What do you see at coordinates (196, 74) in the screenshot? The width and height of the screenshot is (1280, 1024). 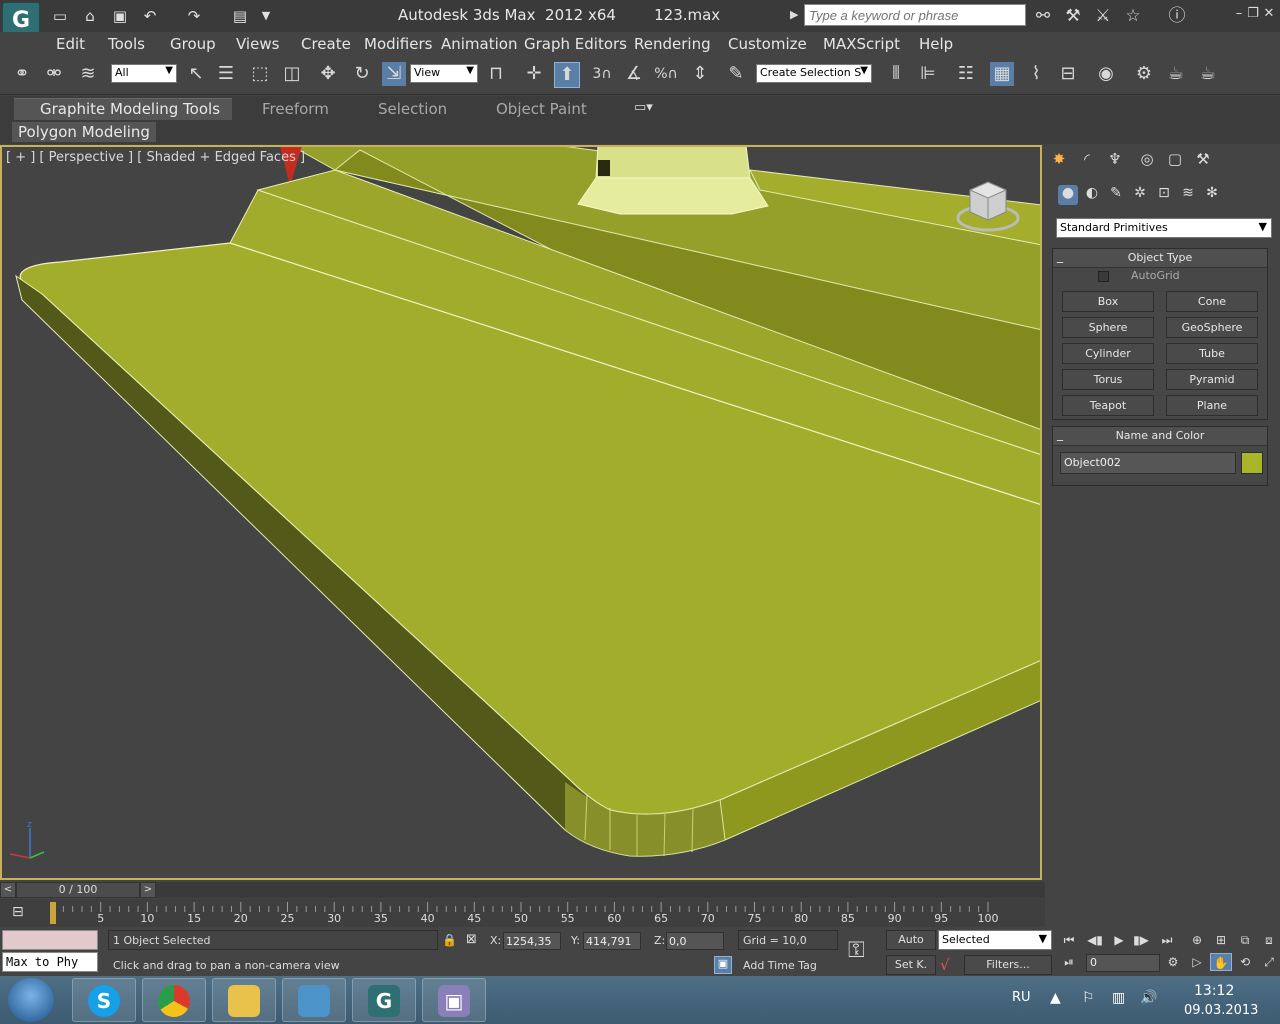 I see `select-object-icon: ↖` at bounding box center [196, 74].